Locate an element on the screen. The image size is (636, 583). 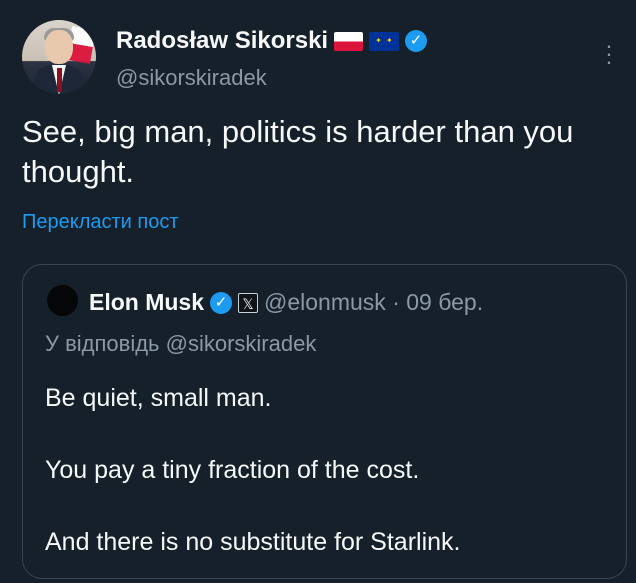
author-handle: @sikorskiradek is located at coordinates (191, 78).